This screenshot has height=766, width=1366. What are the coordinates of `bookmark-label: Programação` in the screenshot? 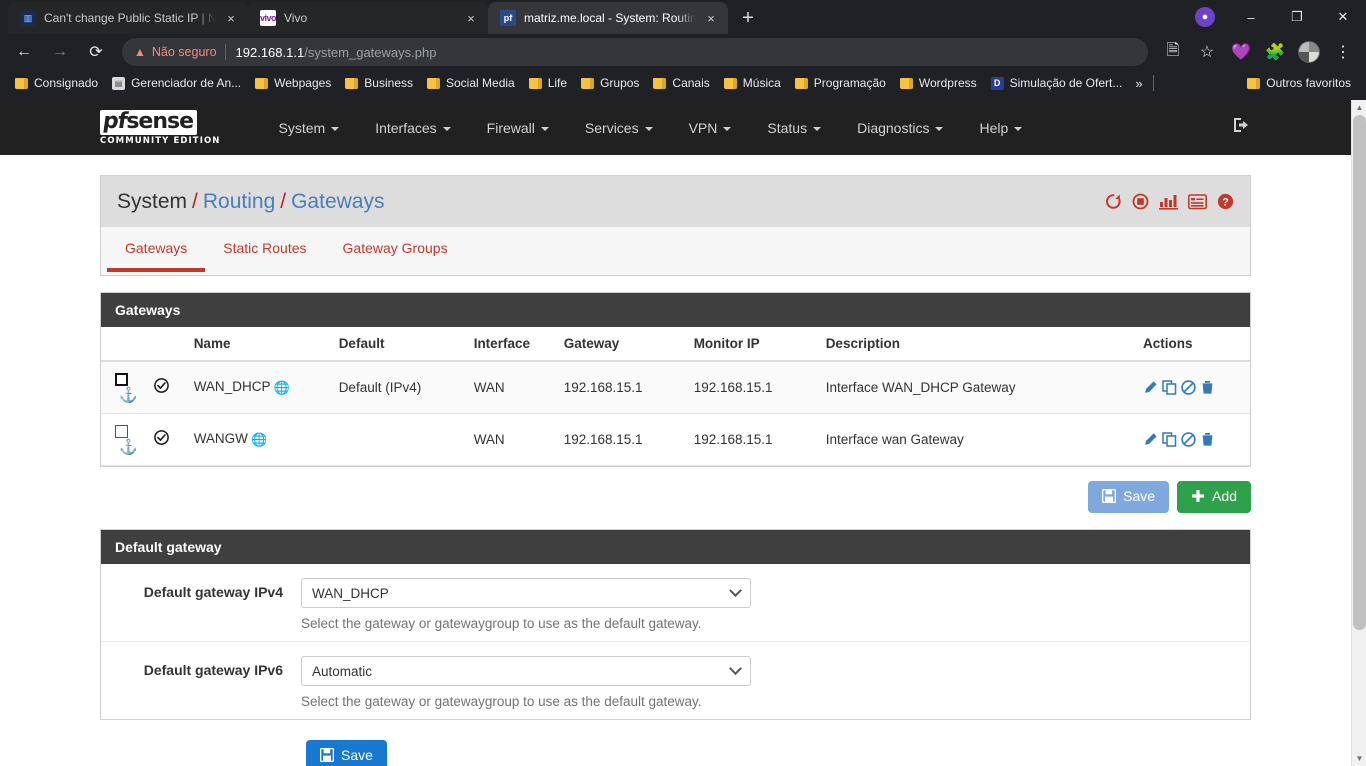 It's located at (849, 83).